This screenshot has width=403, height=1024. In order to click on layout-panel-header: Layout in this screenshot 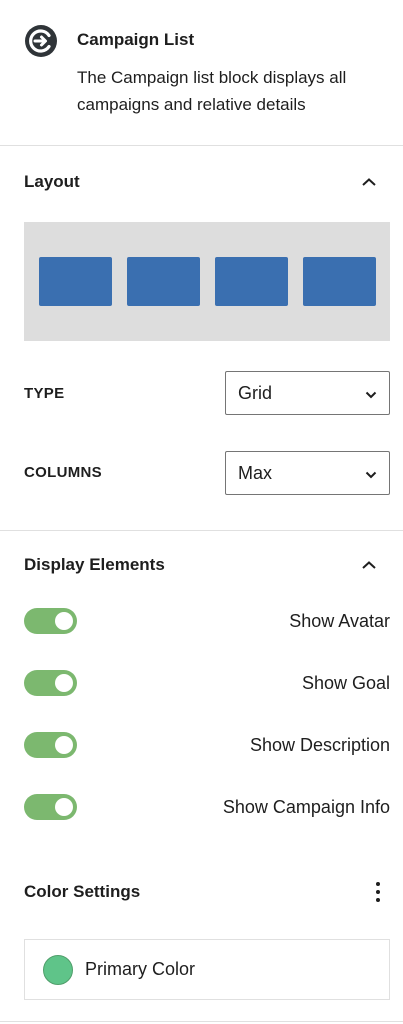, I will do `click(201, 182)`.